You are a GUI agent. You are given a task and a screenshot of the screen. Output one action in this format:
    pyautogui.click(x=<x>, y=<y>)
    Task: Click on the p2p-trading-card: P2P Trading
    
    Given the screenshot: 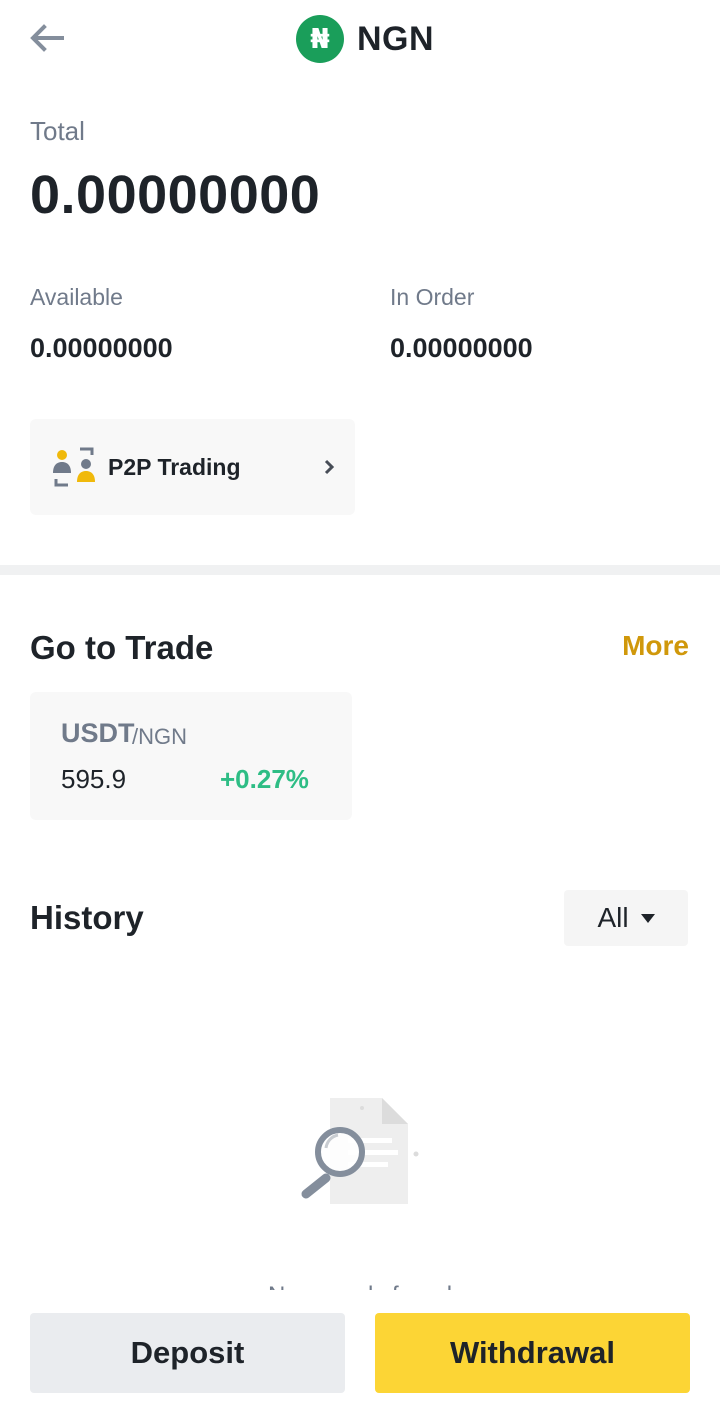 What is the action you would take?
    pyautogui.click(x=192, y=467)
    